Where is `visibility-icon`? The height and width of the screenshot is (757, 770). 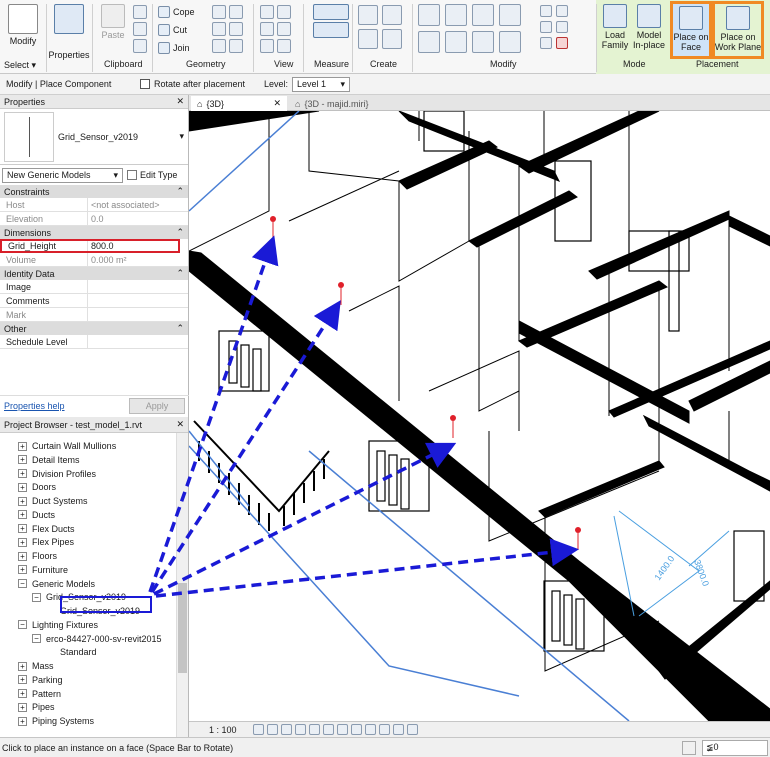
visibility-icon is located at coordinates (284, 29).